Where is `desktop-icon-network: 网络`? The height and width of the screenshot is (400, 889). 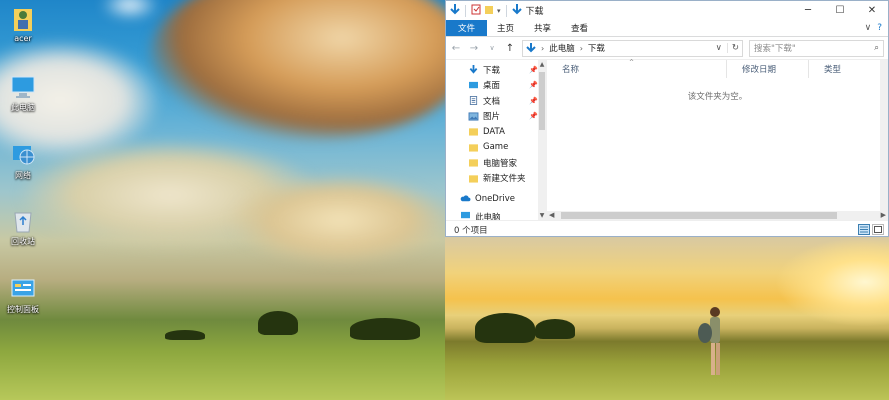
desktop-icon-network: 网络 is located at coordinates (23, 161).